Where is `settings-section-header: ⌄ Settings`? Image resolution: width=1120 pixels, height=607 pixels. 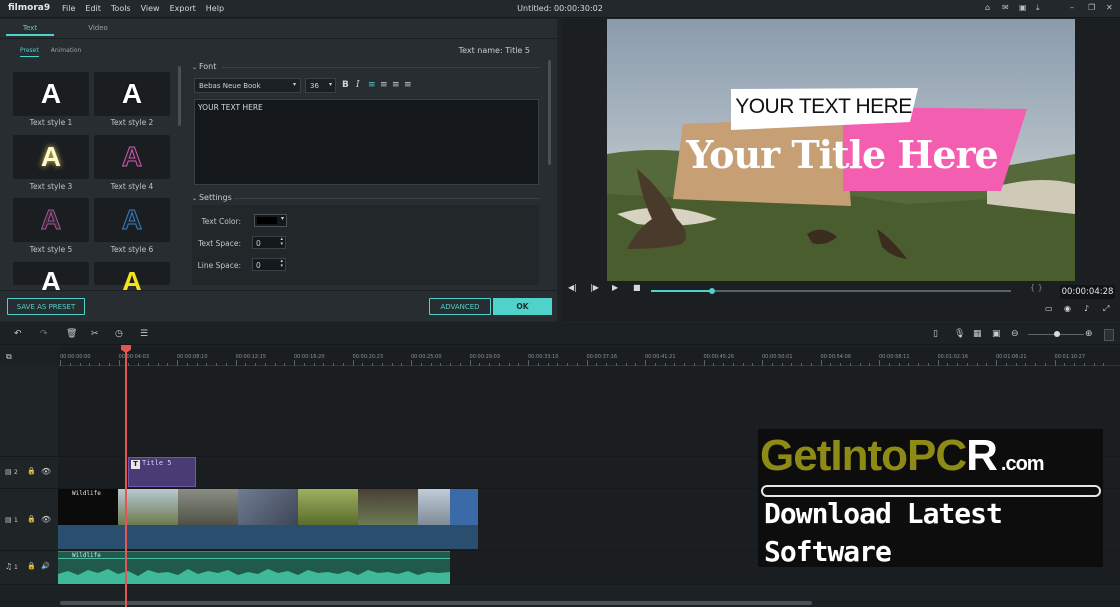 settings-section-header: ⌄ Settings is located at coordinates (212, 197).